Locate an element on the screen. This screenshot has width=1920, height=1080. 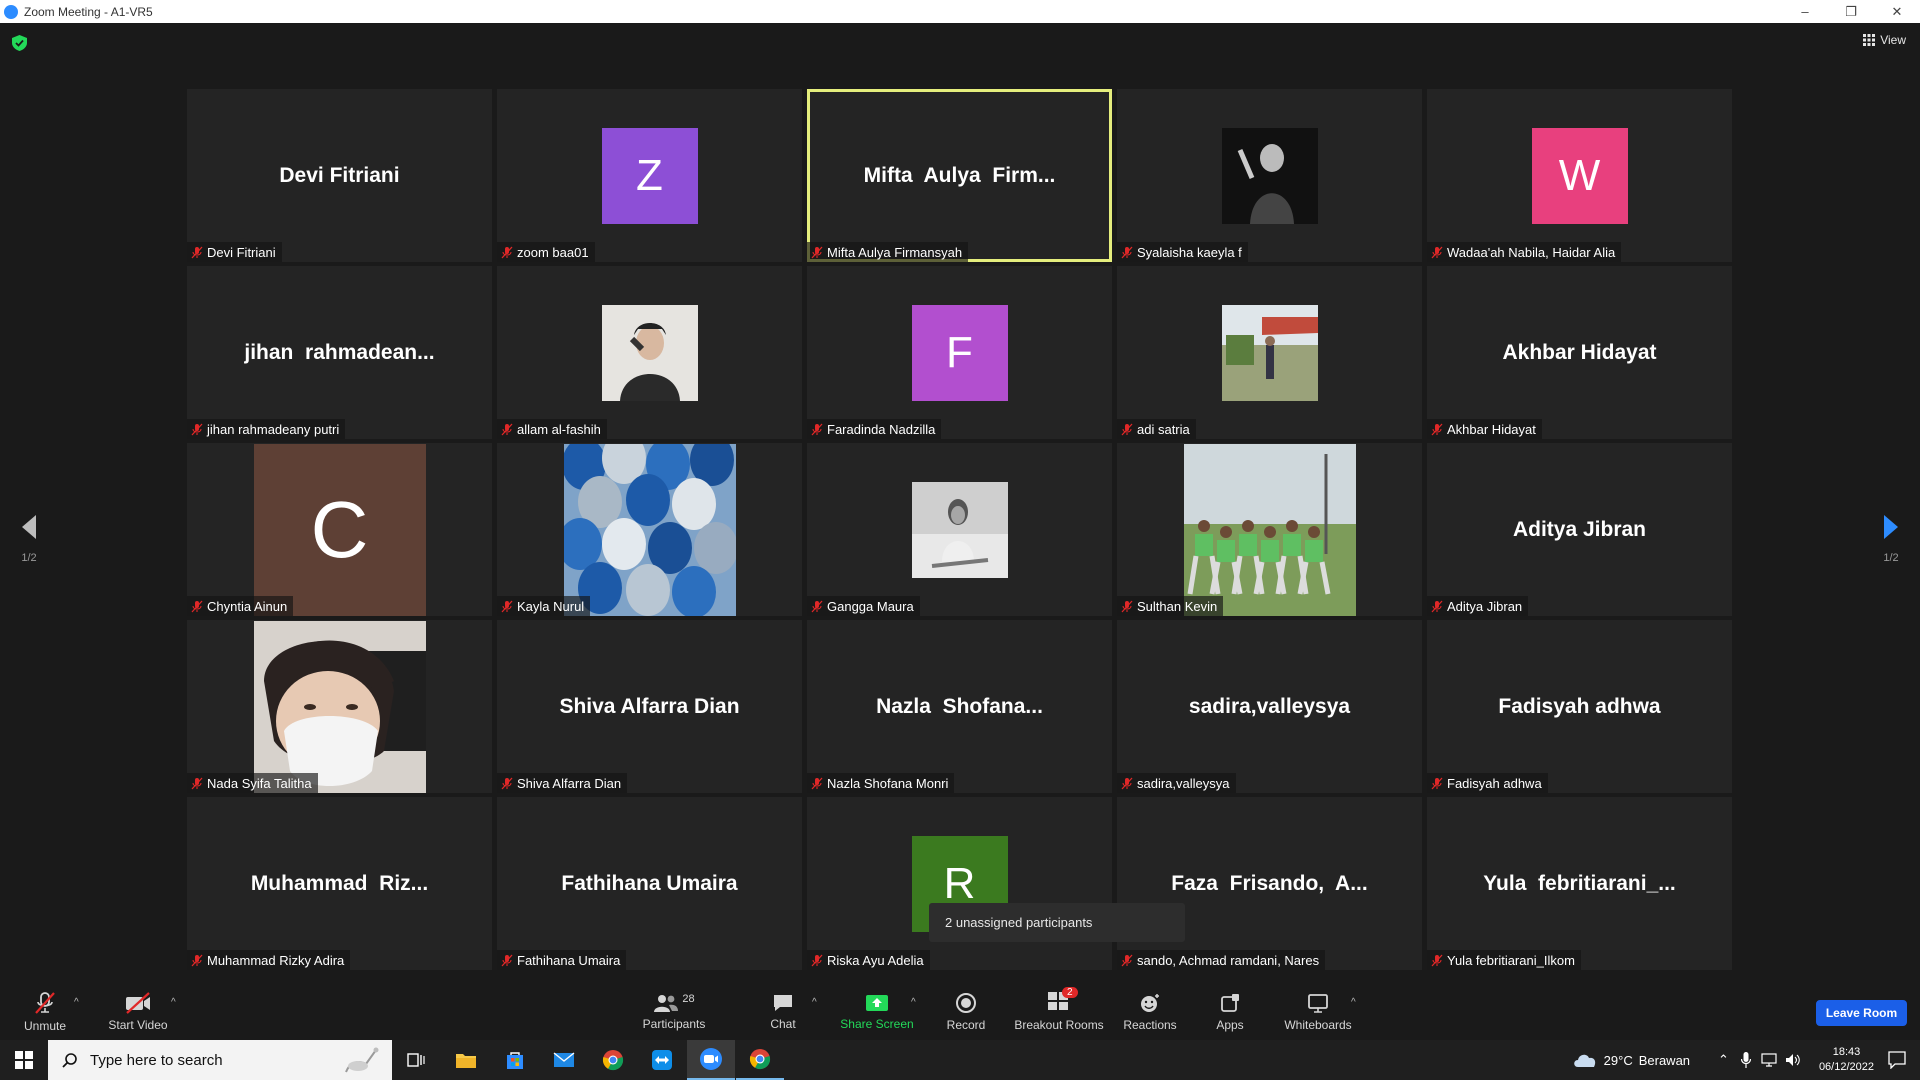
weather-description: Berawan is located at coordinates (1664, 1060).